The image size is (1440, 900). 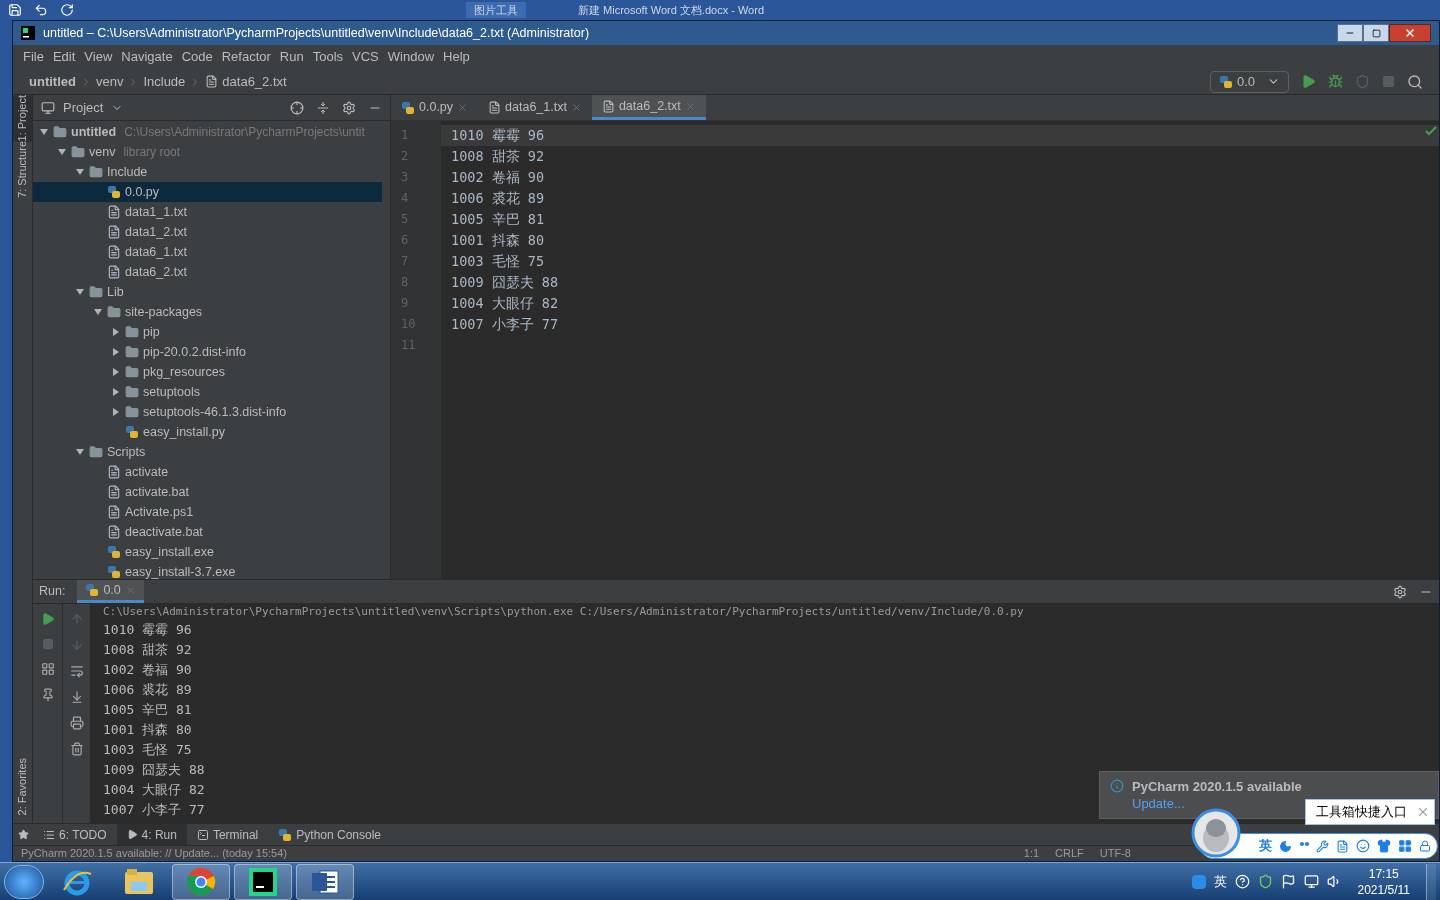 What do you see at coordinates (207, 570) in the screenshot?
I see `tree-item: easy_install-3.7.exe` at bounding box center [207, 570].